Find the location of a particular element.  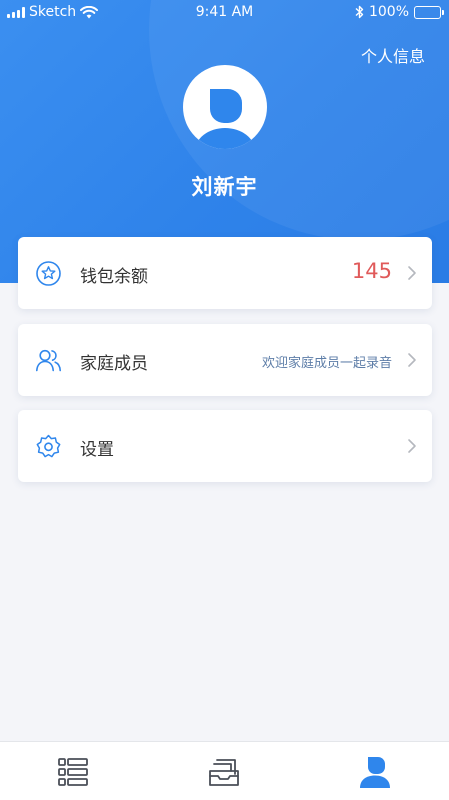

coin-icon is located at coordinates (48, 273).